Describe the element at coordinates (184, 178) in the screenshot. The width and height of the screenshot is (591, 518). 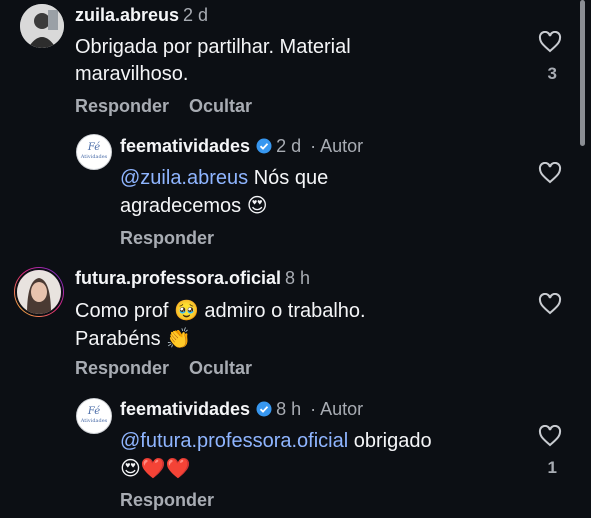
I see `mention-link: @zuila.abreus` at that location.